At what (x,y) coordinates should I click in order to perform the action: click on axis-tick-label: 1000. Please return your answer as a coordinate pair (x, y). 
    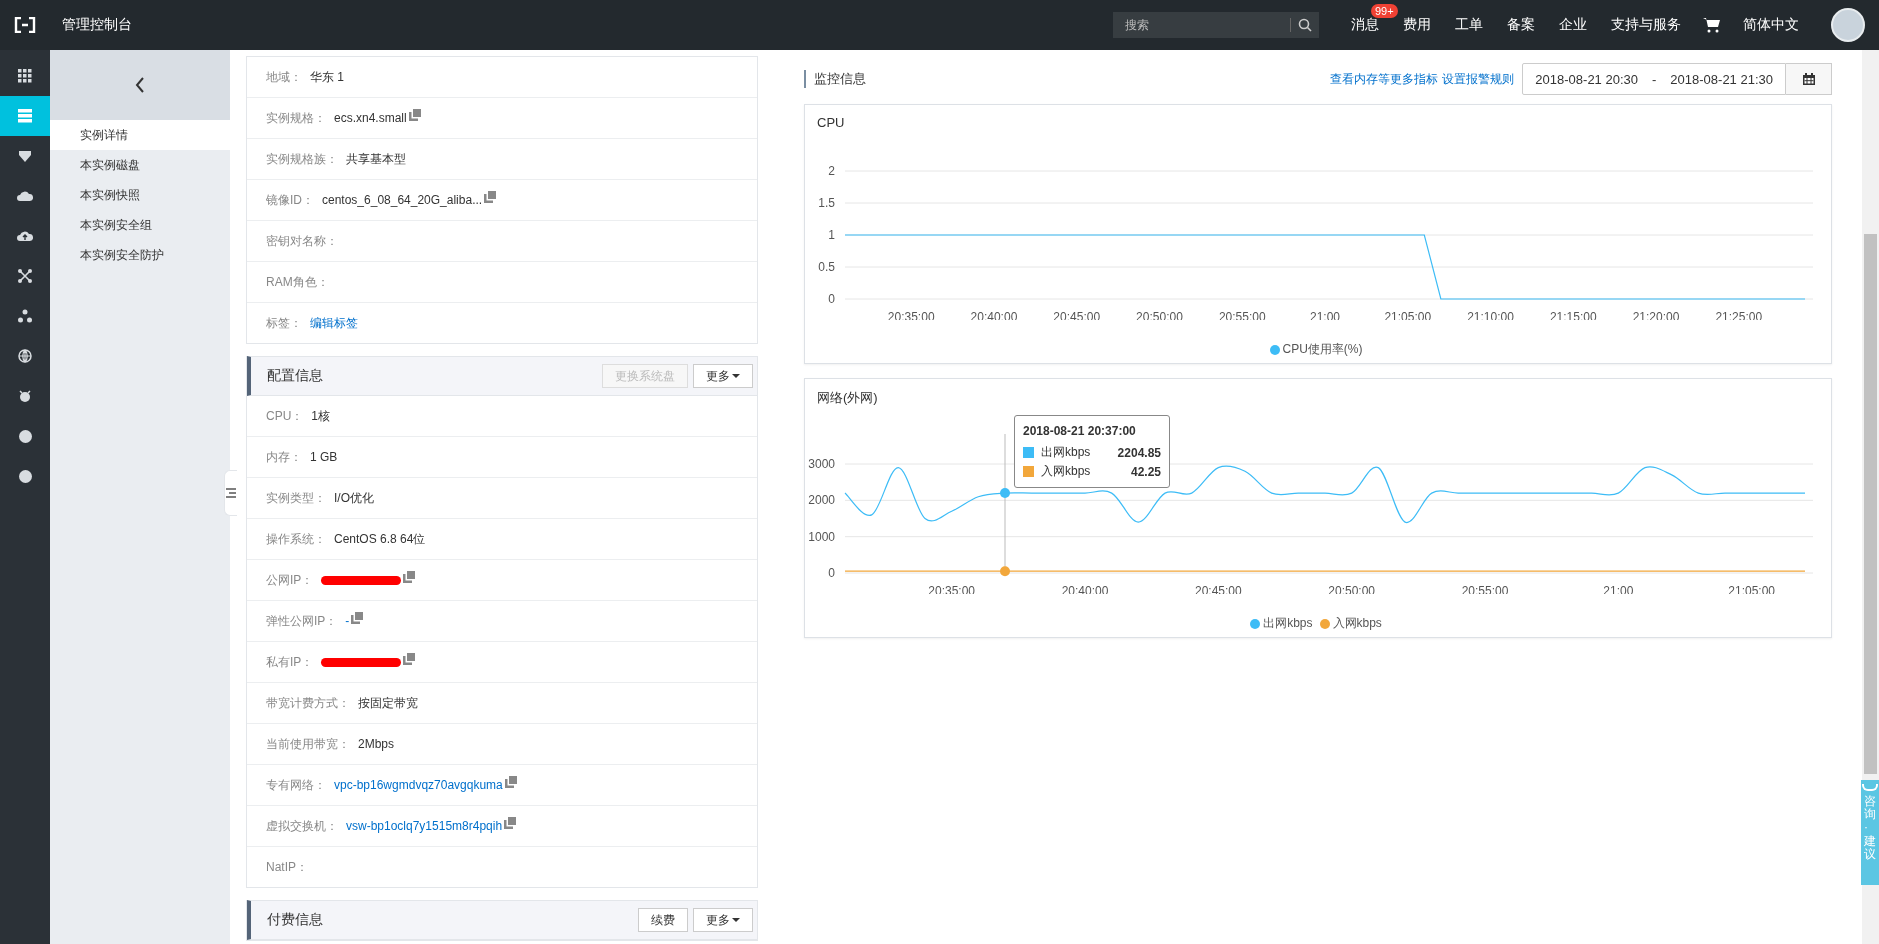
    Looking at the image, I should click on (821, 536).